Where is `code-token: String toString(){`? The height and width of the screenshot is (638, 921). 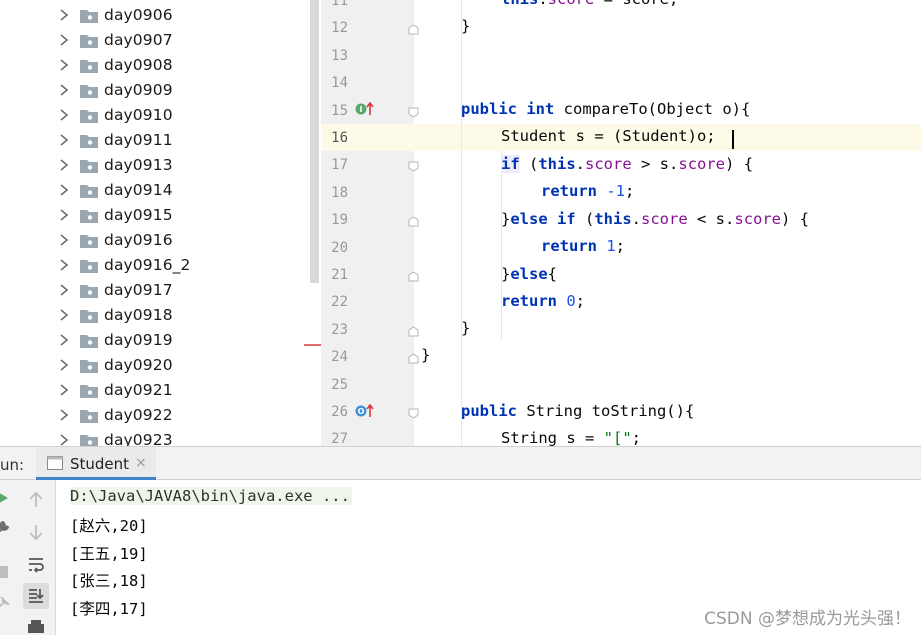 code-token: String toString(){ is located at coordinates (606, 411).